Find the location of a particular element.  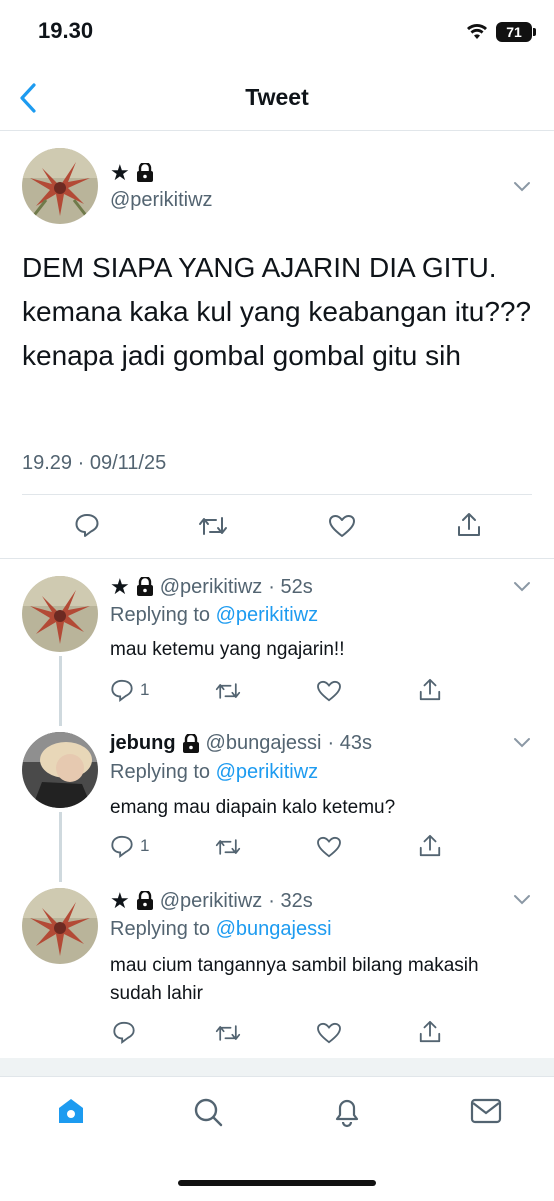

battery-icon is located at coordinates (534, 32).